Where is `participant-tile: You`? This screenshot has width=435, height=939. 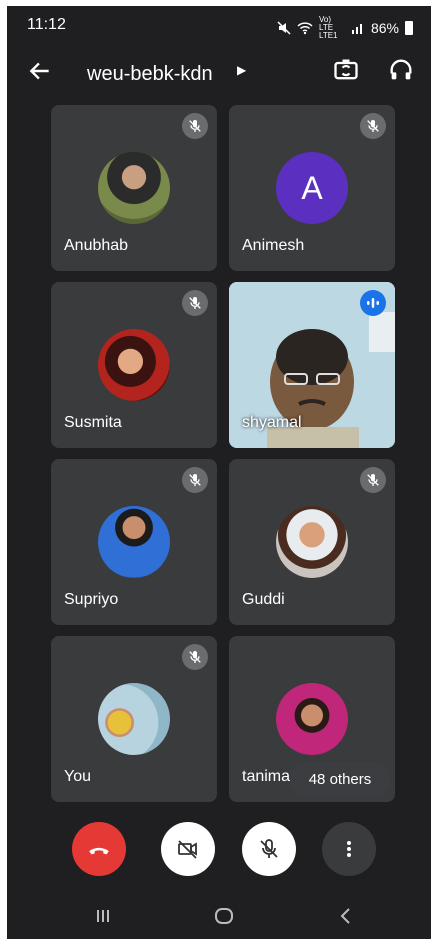
participant-tile: You is located at coordinates (134, 719).